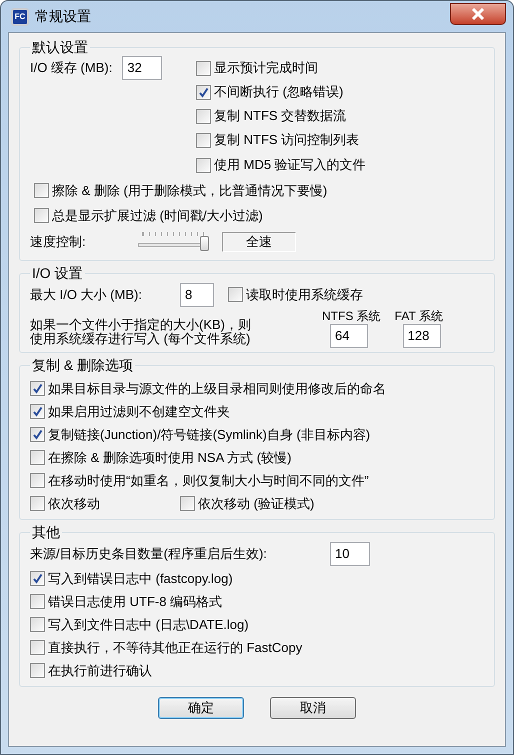 This screenshot has width=514, height=755. Describe the element at coordinates (141, 325) in the screenshot. I see `description-text: 如果一个文件小于指定的大小(KB)，则` at that location.